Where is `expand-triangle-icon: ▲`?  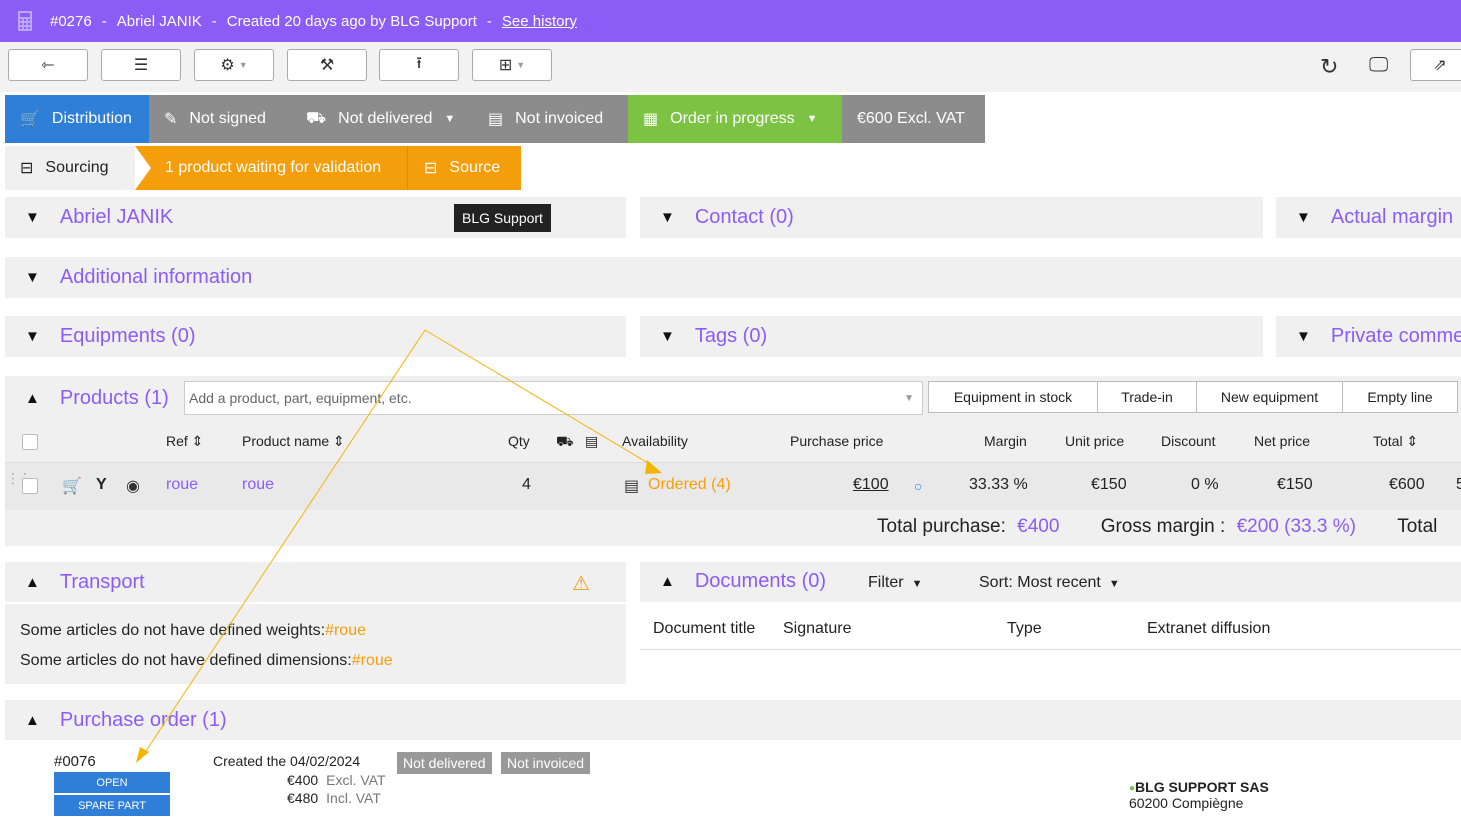
expand-triangle-icon: ▲ is located at coordinates (667, 581).